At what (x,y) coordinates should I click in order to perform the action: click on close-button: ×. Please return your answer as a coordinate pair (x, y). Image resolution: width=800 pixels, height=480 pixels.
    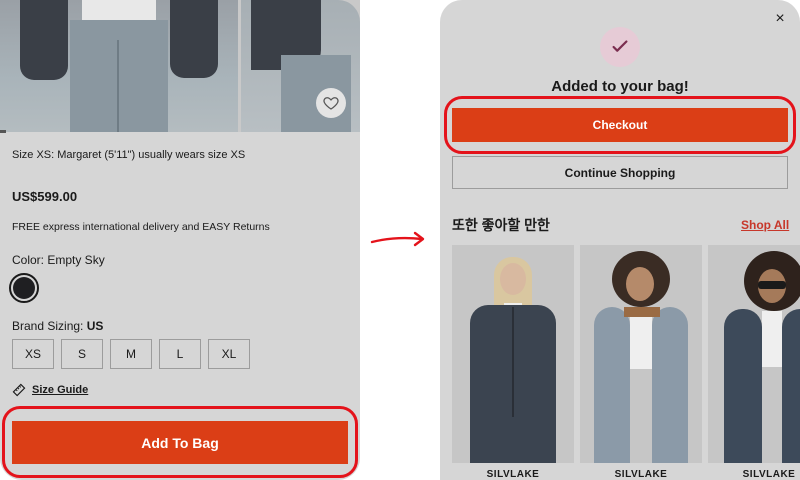
    Looking at the image, I should click on (780, 19).